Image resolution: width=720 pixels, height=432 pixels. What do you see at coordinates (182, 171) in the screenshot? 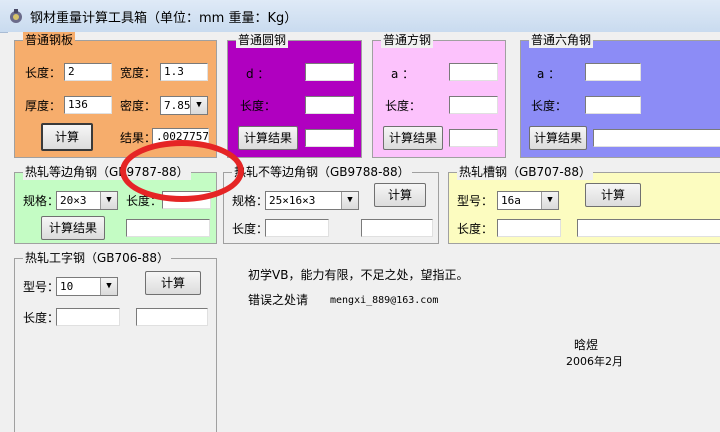
I see `highlight-circle` at bounding box center [182, 171].